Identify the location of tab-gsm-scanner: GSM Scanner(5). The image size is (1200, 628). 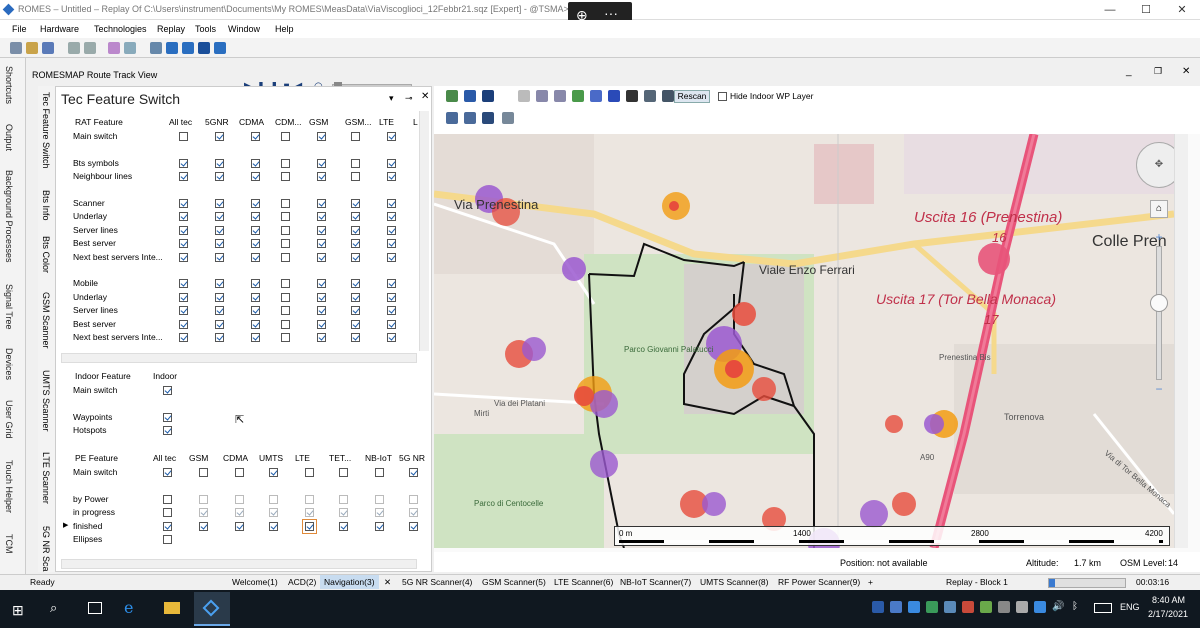
(514, 582).